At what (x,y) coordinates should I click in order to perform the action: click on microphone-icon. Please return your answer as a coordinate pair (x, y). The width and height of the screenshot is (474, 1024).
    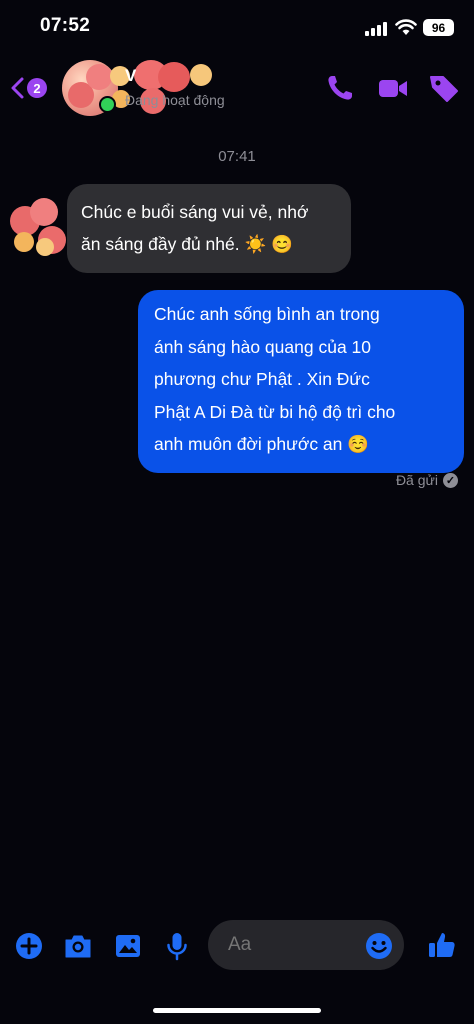
    Looking at the image, I should click on (177, 946).